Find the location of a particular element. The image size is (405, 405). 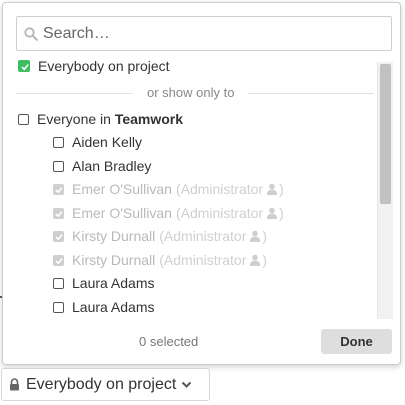

lock-icon is located at coordinates (14, 384).